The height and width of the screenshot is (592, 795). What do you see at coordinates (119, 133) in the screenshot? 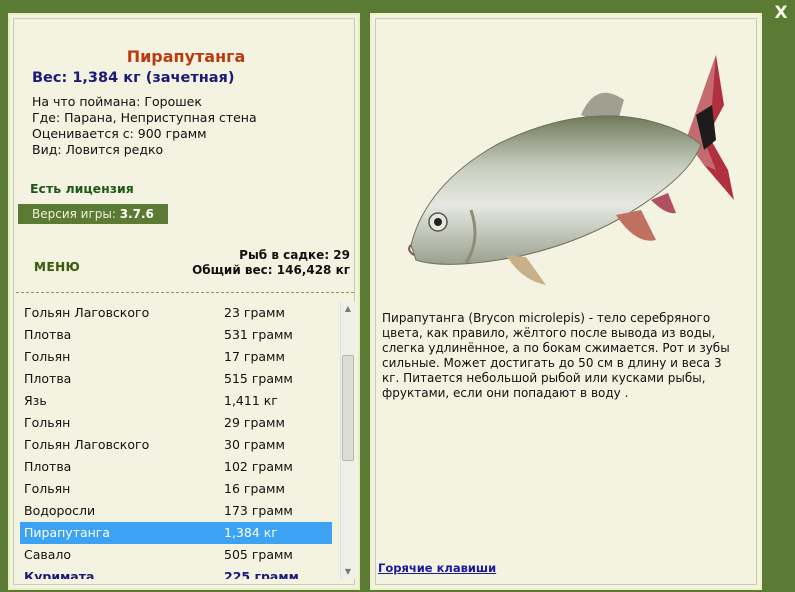
I see `valuation-info: Оценивается с: 900 грамм` at bounding box center [119, 133].